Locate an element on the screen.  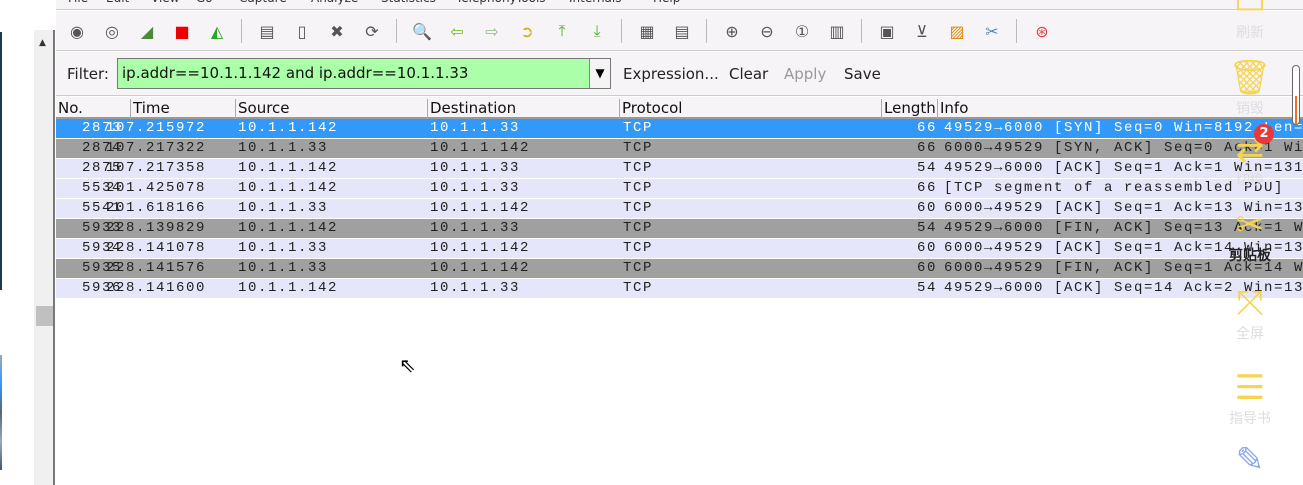
find-icon: 🔍 is located at coordinates (422, 31).